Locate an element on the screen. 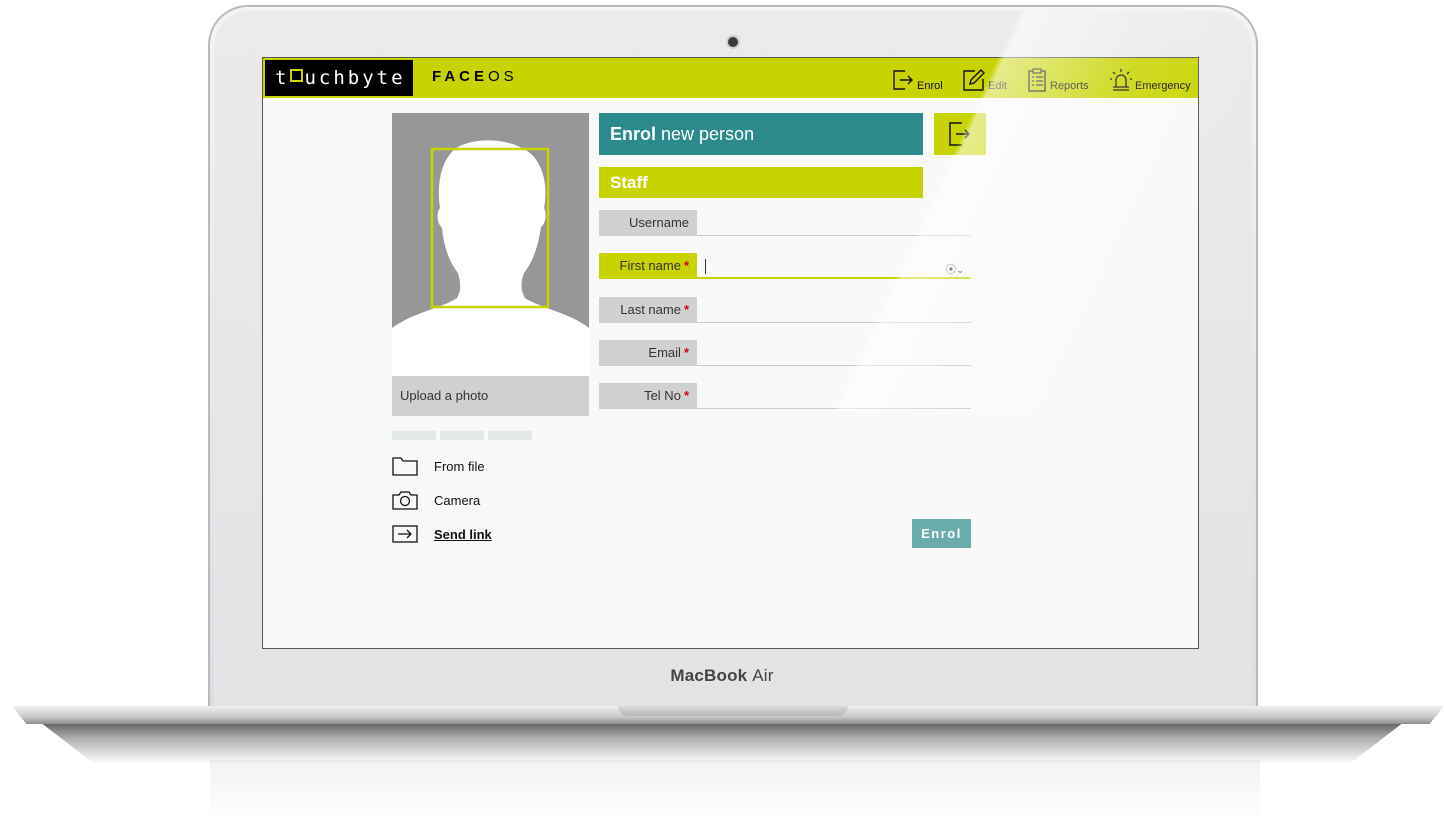 This screenshot has height=822, width=1444. exit-button is located at coordinates (960, 134).